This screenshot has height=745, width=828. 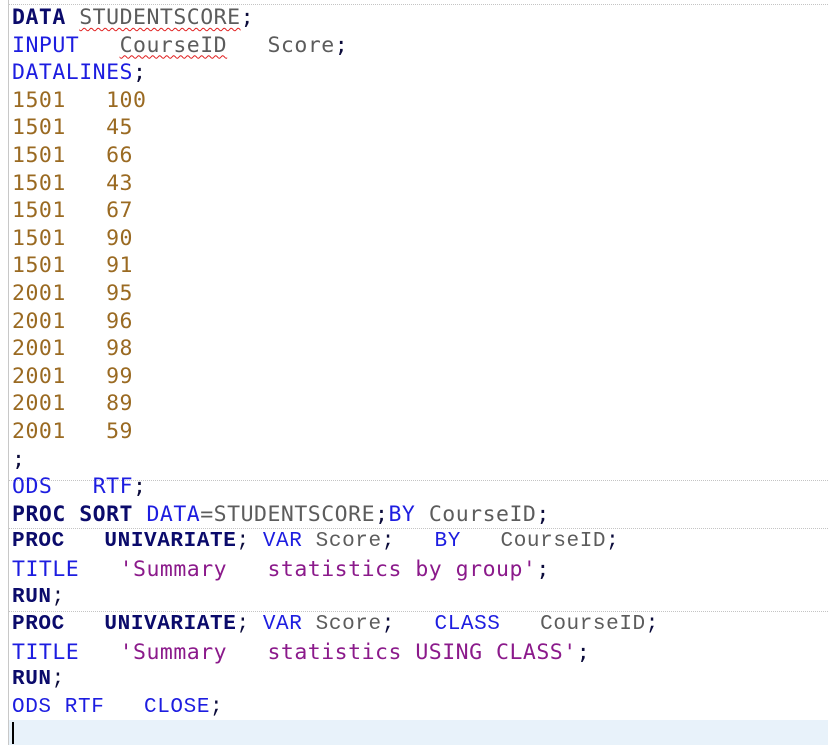 I want to click on code-token-ident: =STUDENTSCORE, so click(x=288, y=514).